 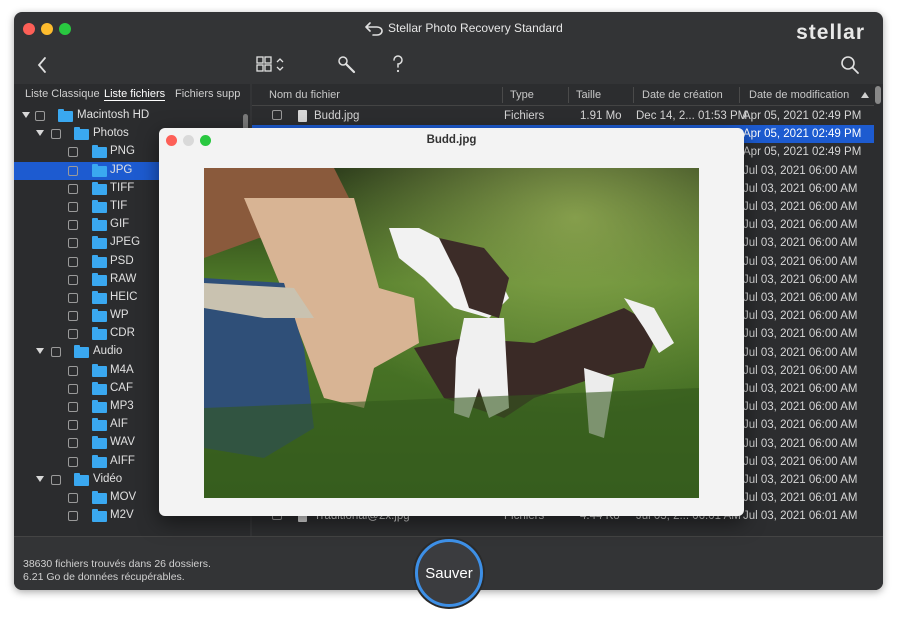 What do you see at coordinates (272, 65) in the screenshot?
I see `view-grid-icon` at bounding box center [272, 65].